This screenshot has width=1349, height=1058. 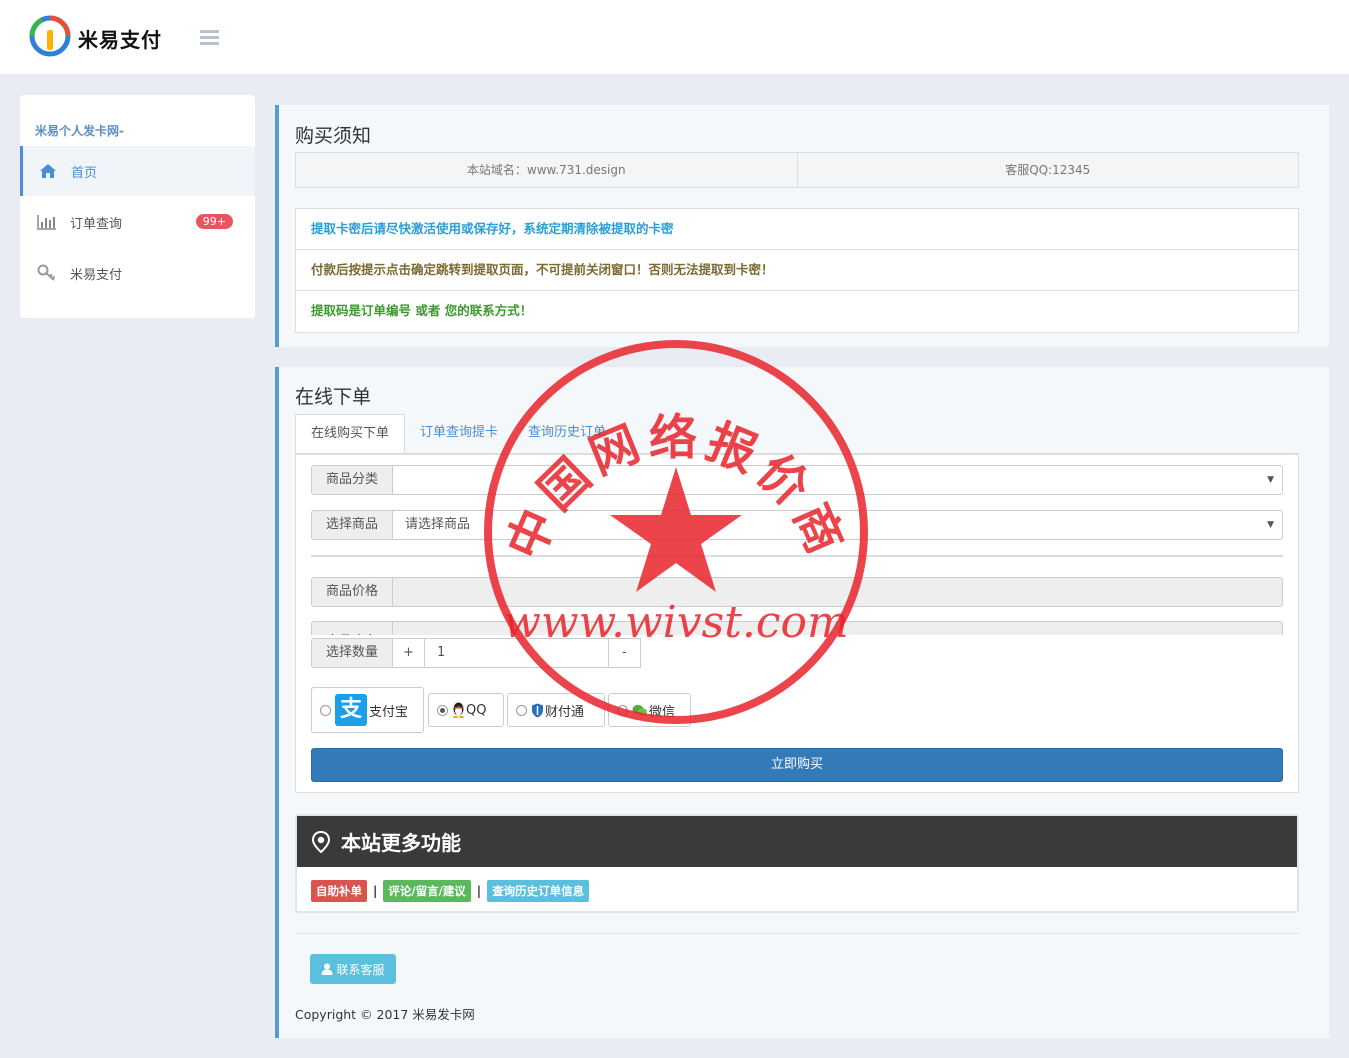 I want to click on stock-label: 商品库存, so click(x=352, y=628).